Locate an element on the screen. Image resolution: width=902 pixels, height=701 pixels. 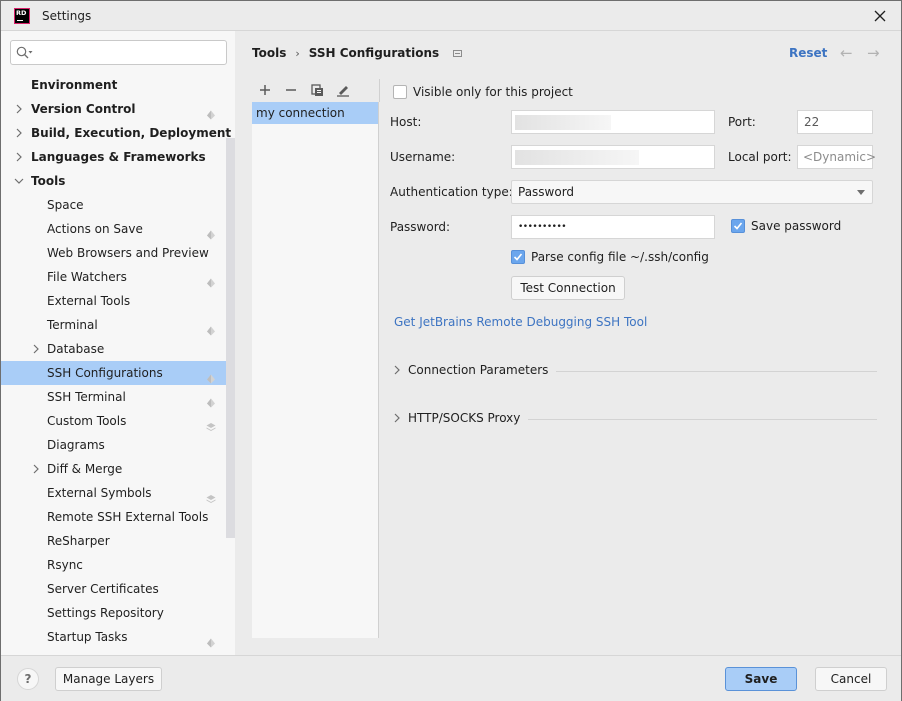
chevron-down-icon is located at coordinates (19, 181).